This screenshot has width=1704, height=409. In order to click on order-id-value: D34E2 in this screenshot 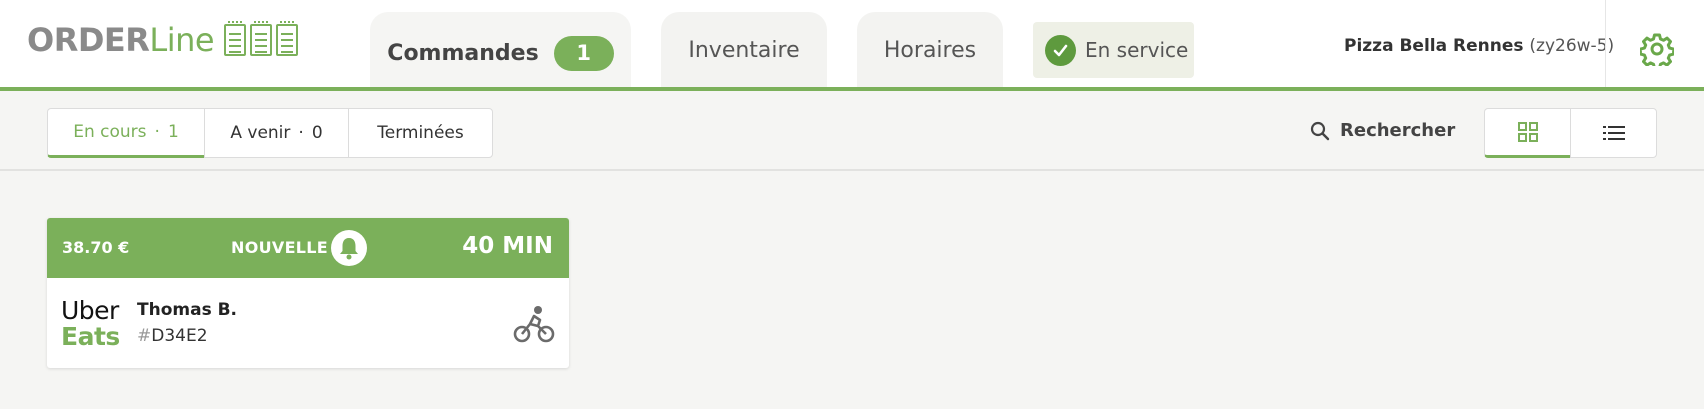, I will do `click(179, 336)`.